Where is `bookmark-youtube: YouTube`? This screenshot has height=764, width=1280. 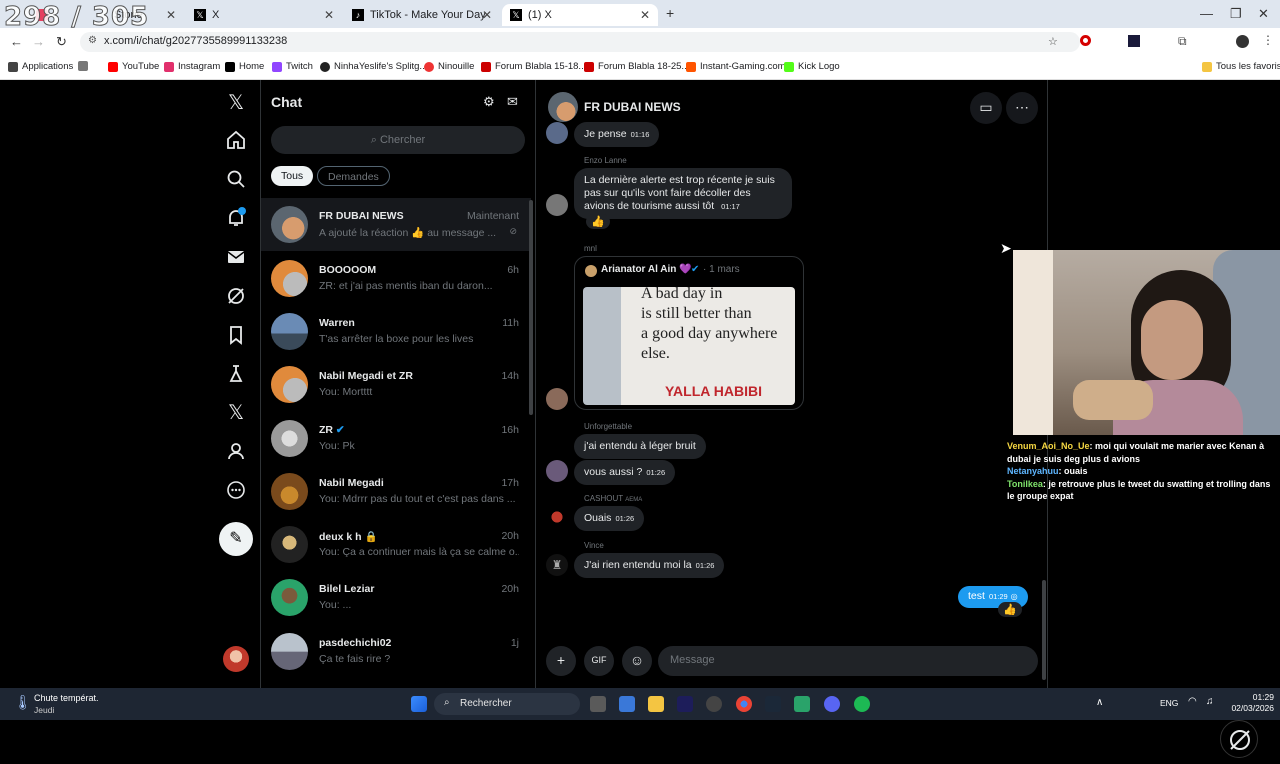 bookmark-youtube: YouTube is located at coordinates (133, 66).